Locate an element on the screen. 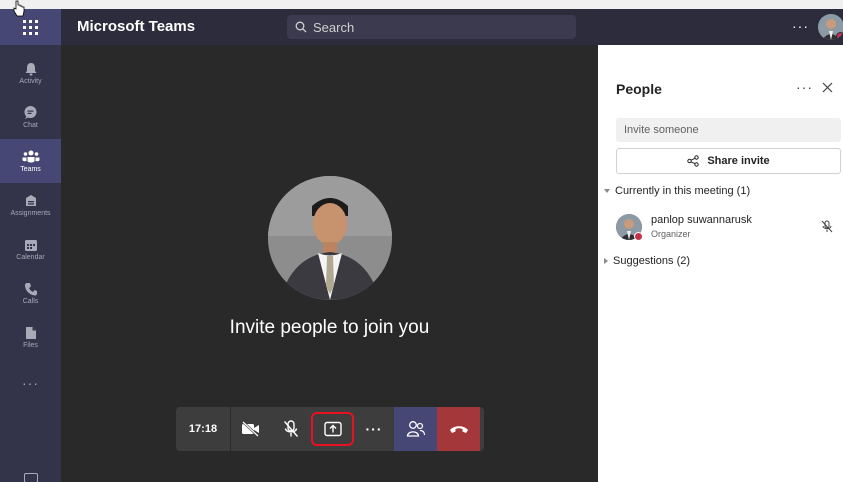 Image resolution: width=843 pixels, height=482 pixels. title-bar: Microsoft Teams Search ··· is located at coordinates (421, 27).